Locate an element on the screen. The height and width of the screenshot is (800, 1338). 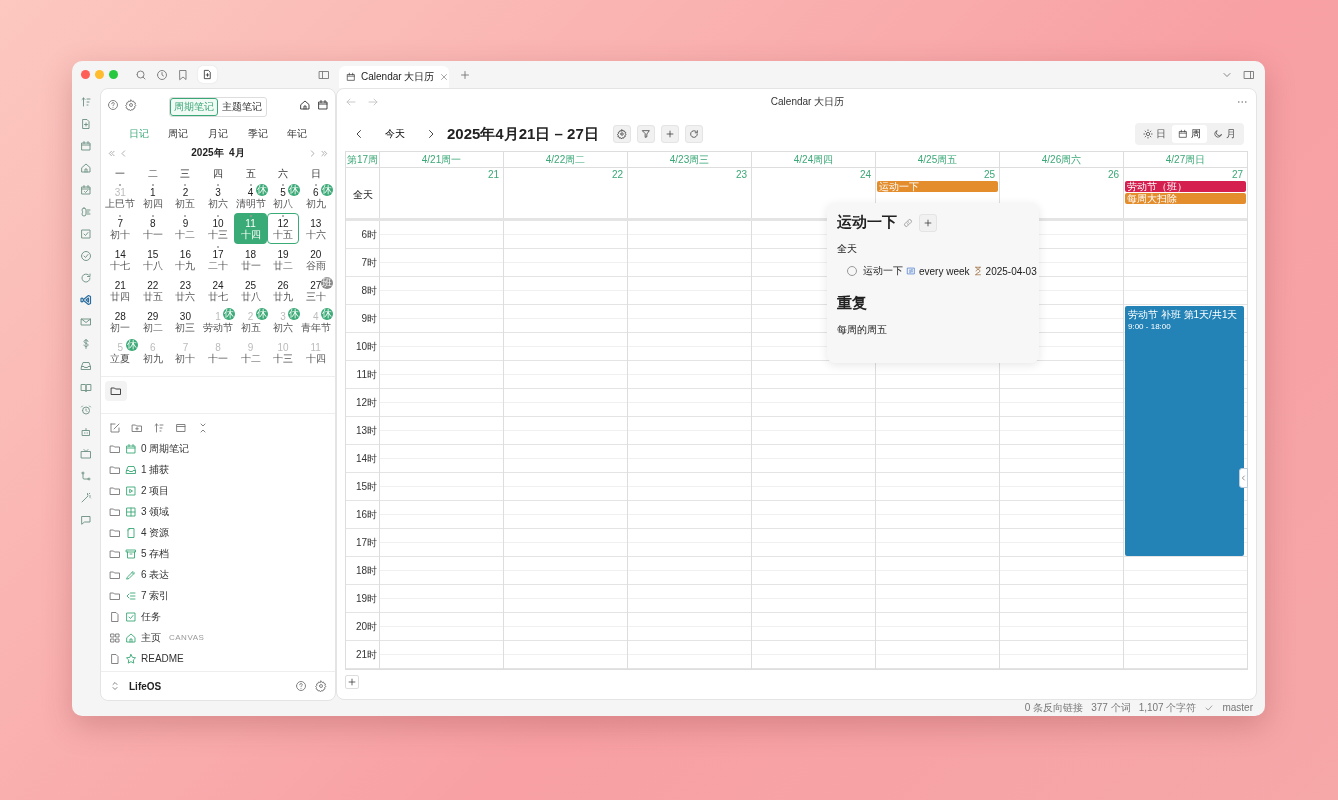
search-icon is located at coordinates (141, 74).